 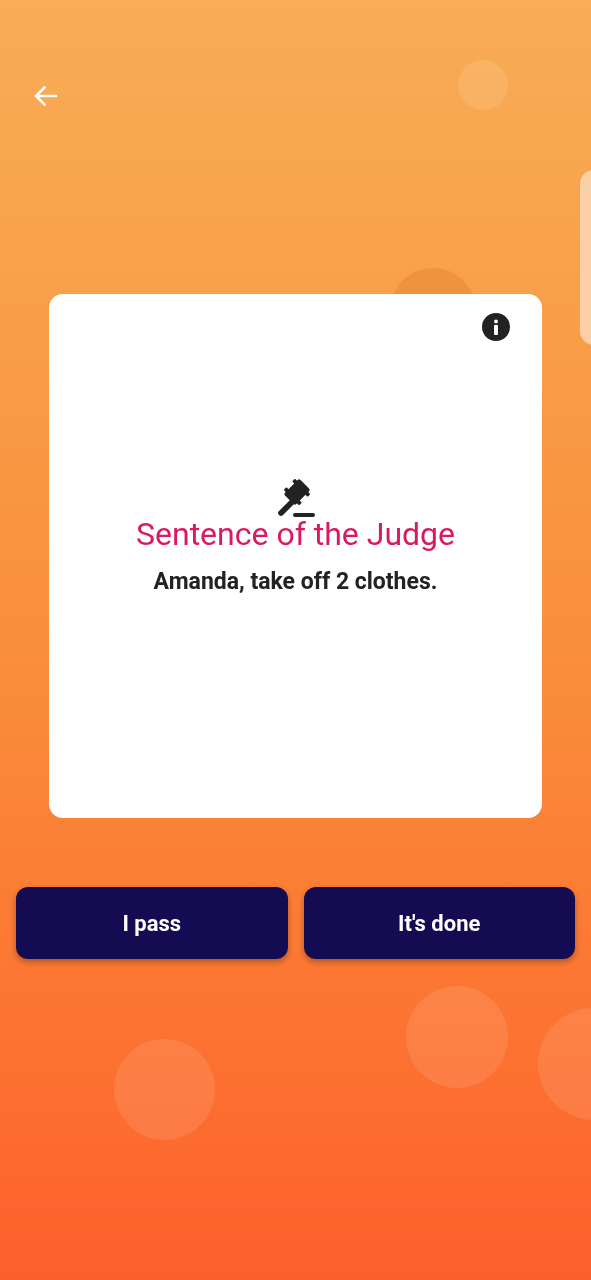 What do you see at coordinates (152, 923) in the screenshot?
I see `action-button: I pass` at bounding box center [152, 923].